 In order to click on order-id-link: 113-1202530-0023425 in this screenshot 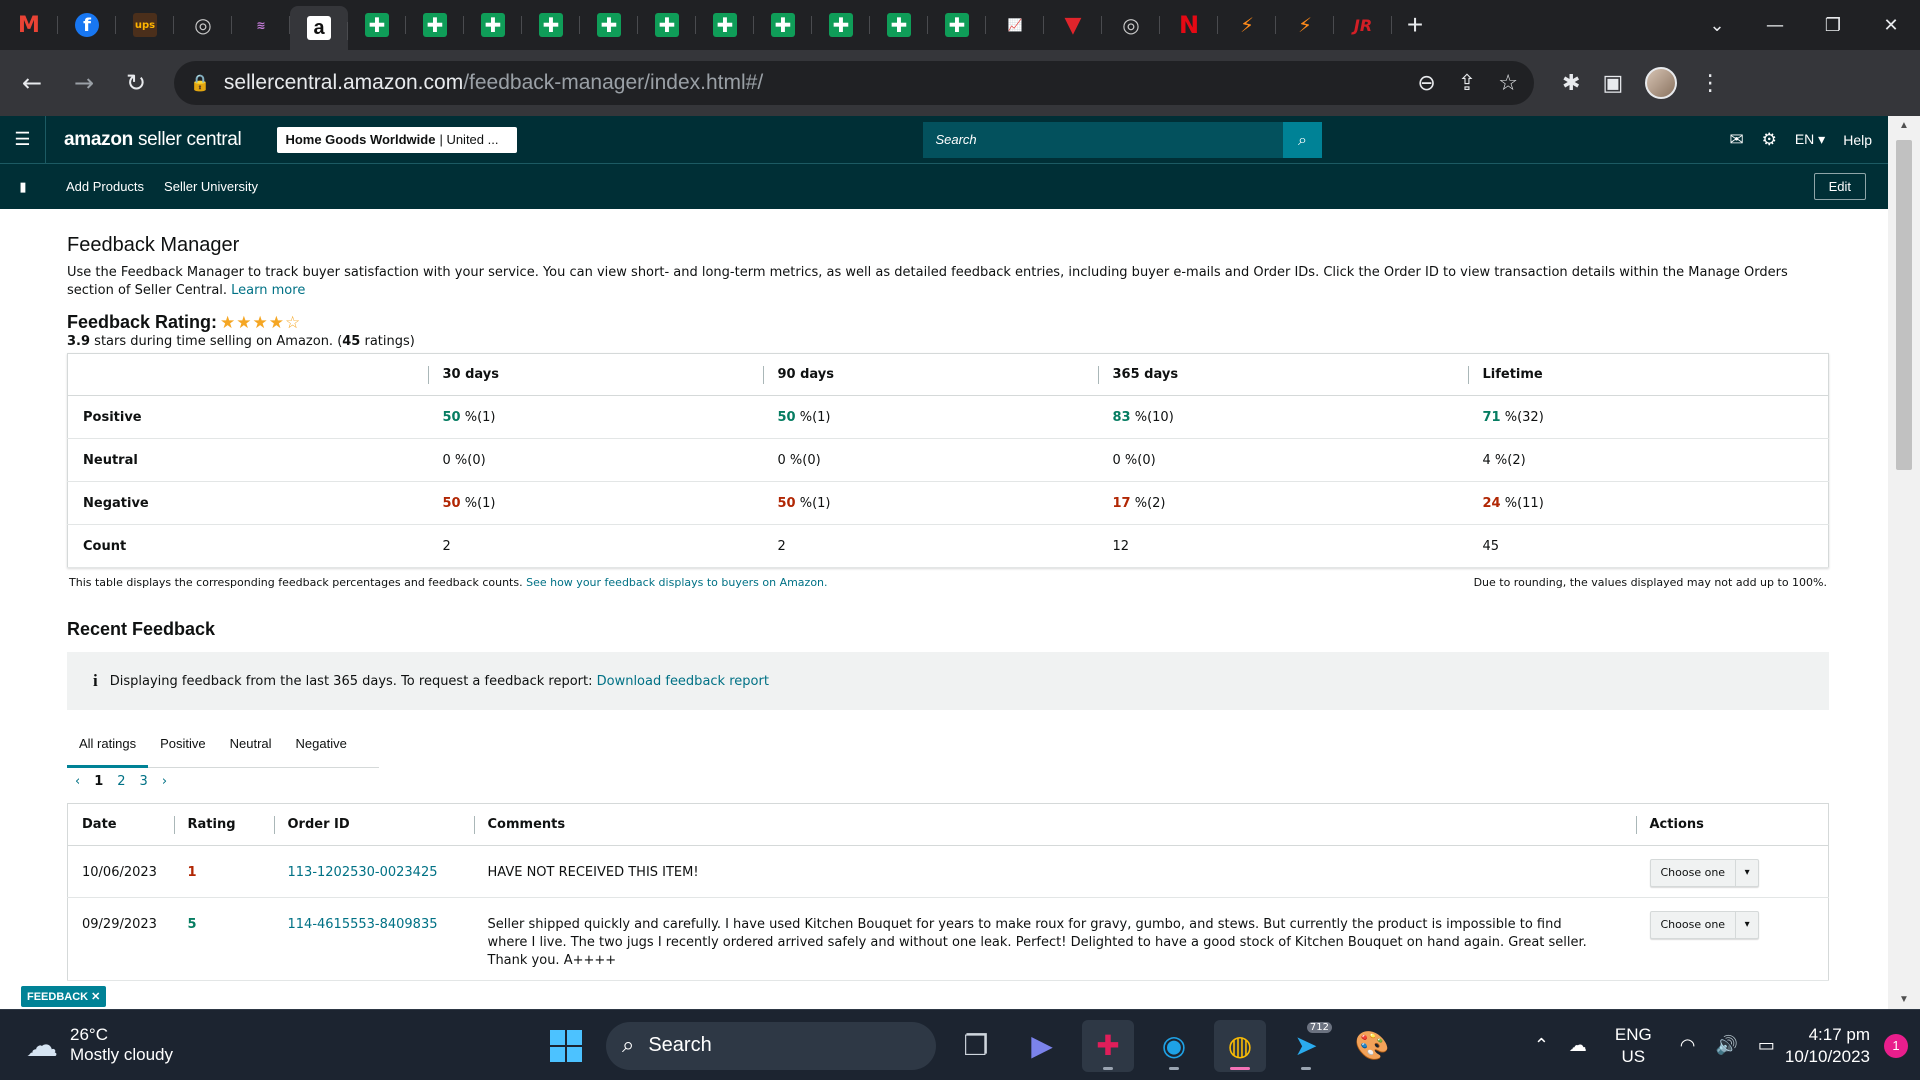, I will do `click(373, 871)`.